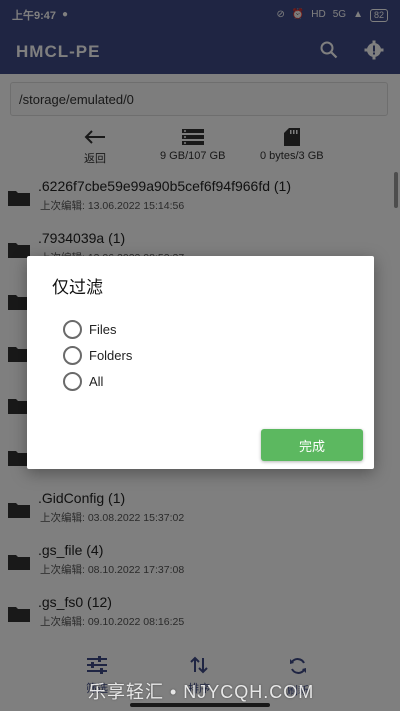 Image resolution: width=400 pixels, height=711 pixels. Describe the element at coordinates (83, 381) in the screenshot. I see `option-all: All` at that location.